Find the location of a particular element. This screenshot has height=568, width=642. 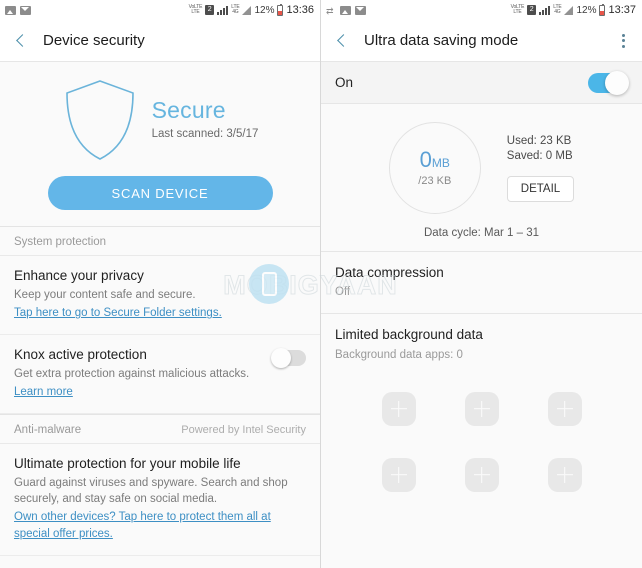

sync-icon: ⇄ is located at coordinates (330, 10).